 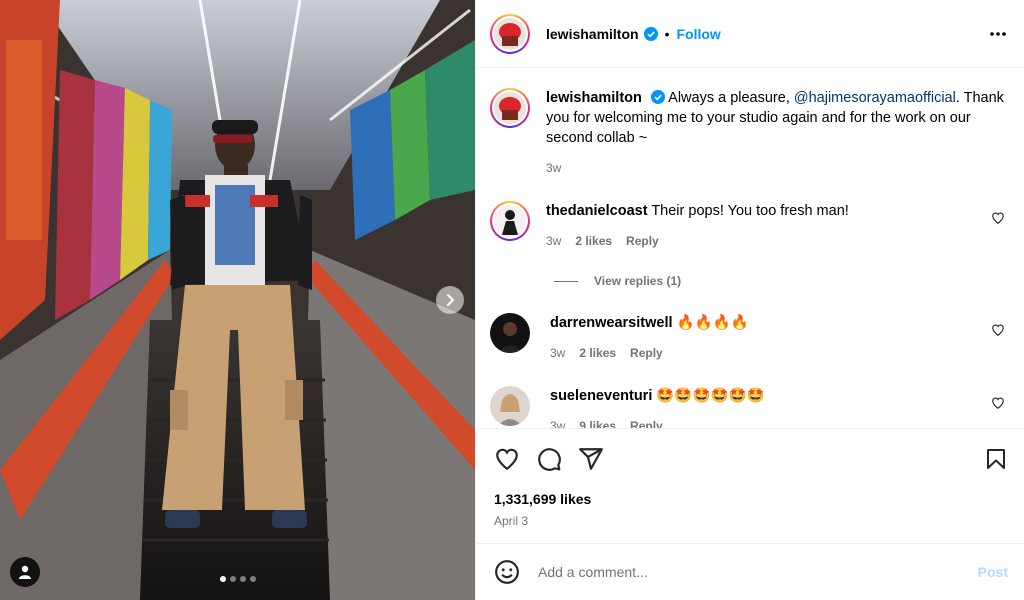 I want to click on caption-text: Always a pleasure,, so click(x=731, y=98).